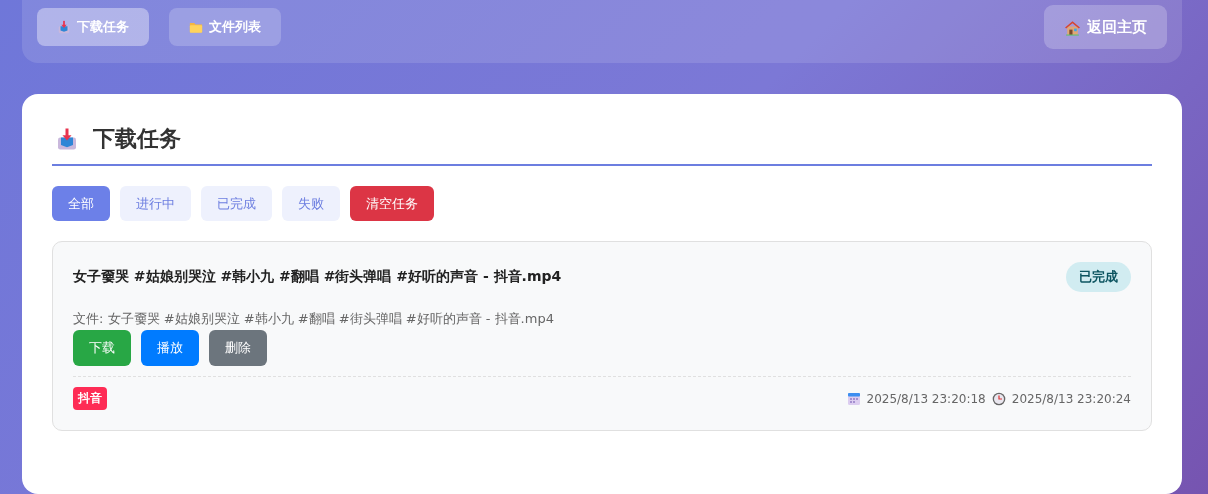  I want to click on filter-button: 失败, so click(311, 203).